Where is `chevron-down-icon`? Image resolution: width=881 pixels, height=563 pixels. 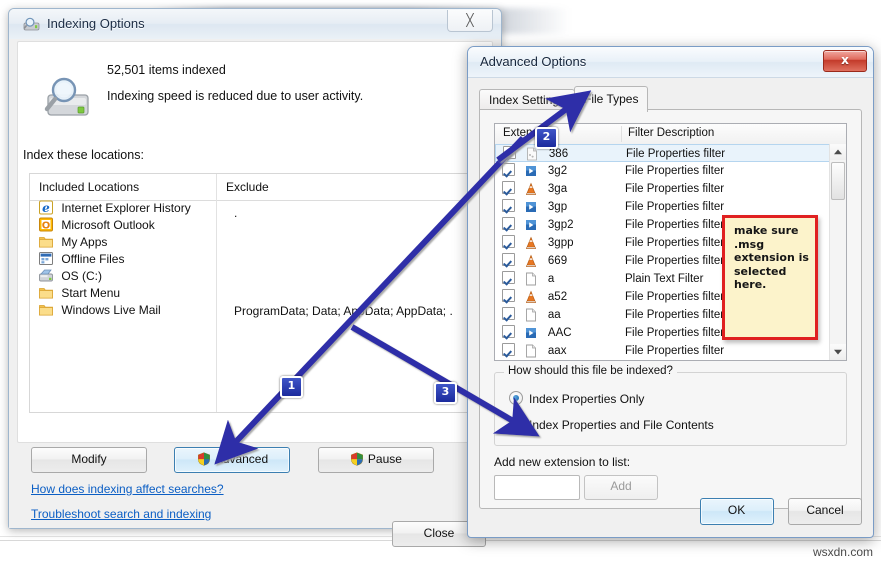
chevron-down-icon is located at coordinates (838, 352).